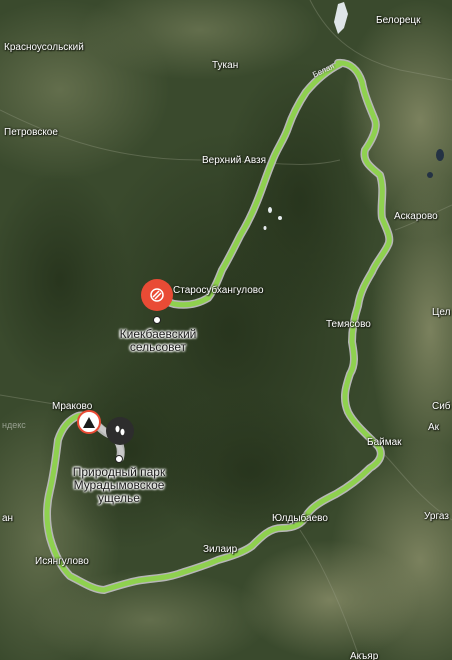 The height and width of the screenshot is (660, 452). Describe the element at coordinates (225, 66) in the screenshot. I see `place-label-tukan: Тукан` at that location.